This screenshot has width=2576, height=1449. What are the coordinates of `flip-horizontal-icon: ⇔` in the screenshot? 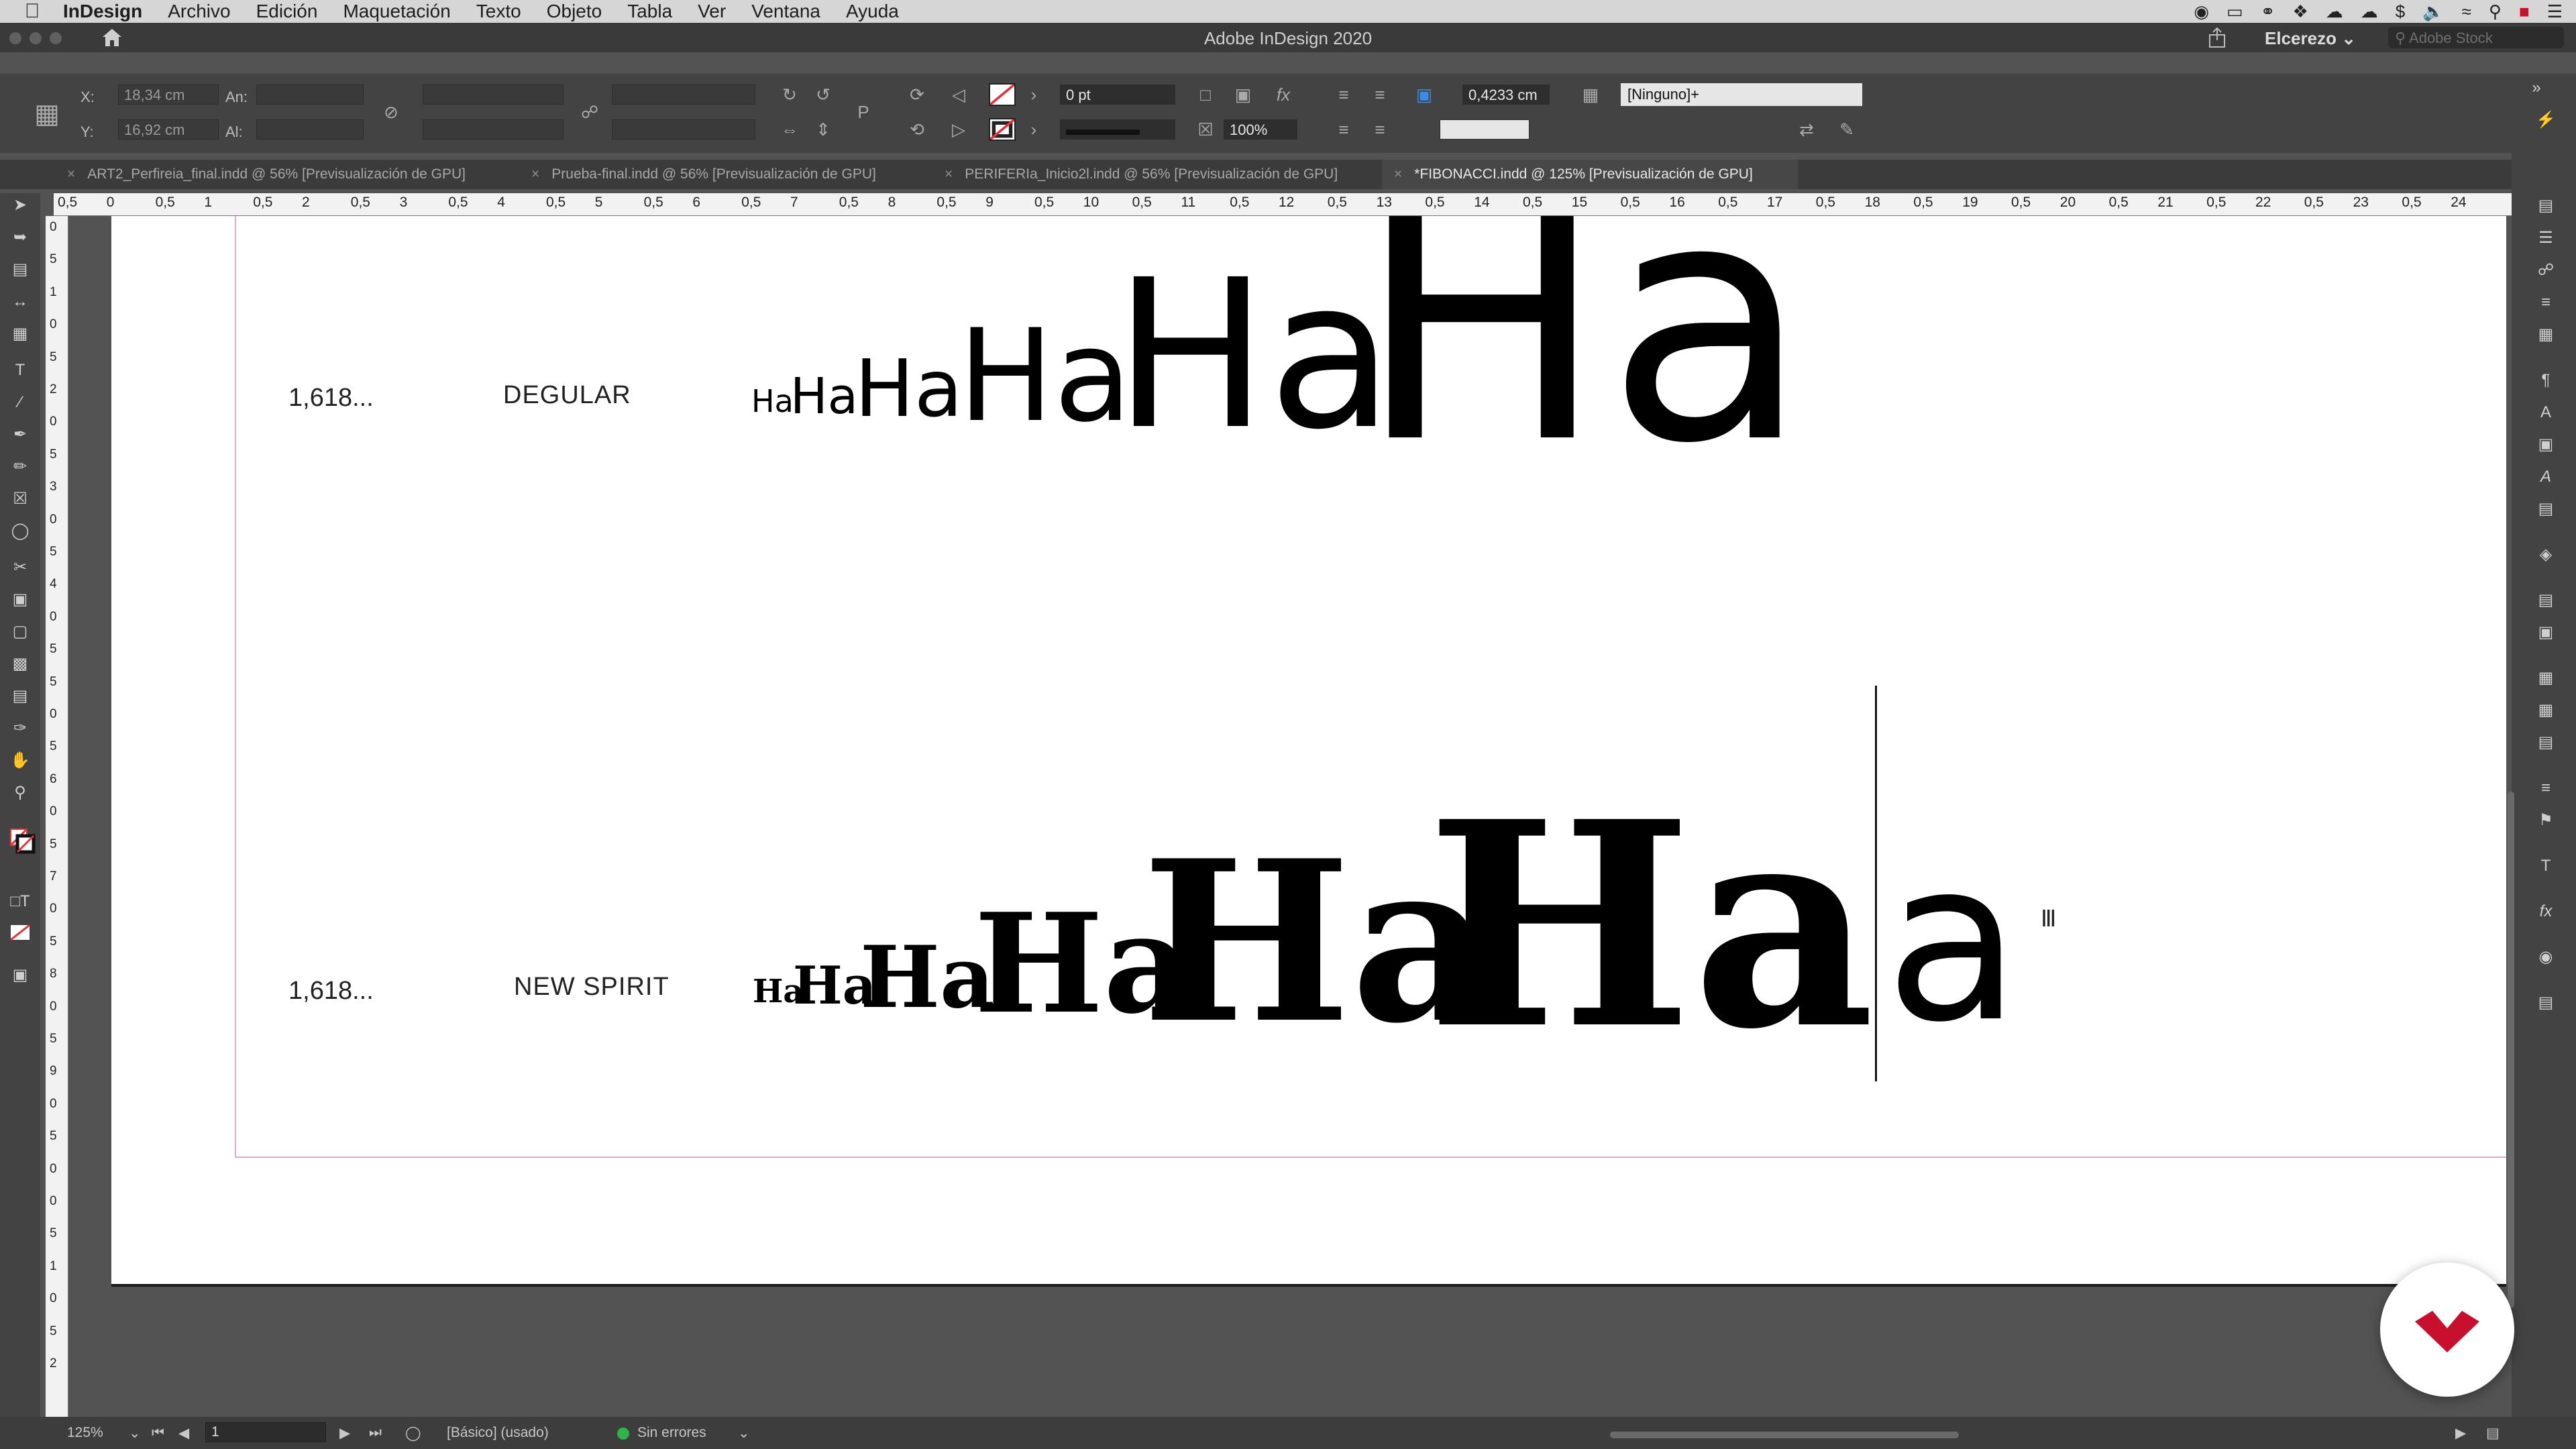 It's located at (789, 129).